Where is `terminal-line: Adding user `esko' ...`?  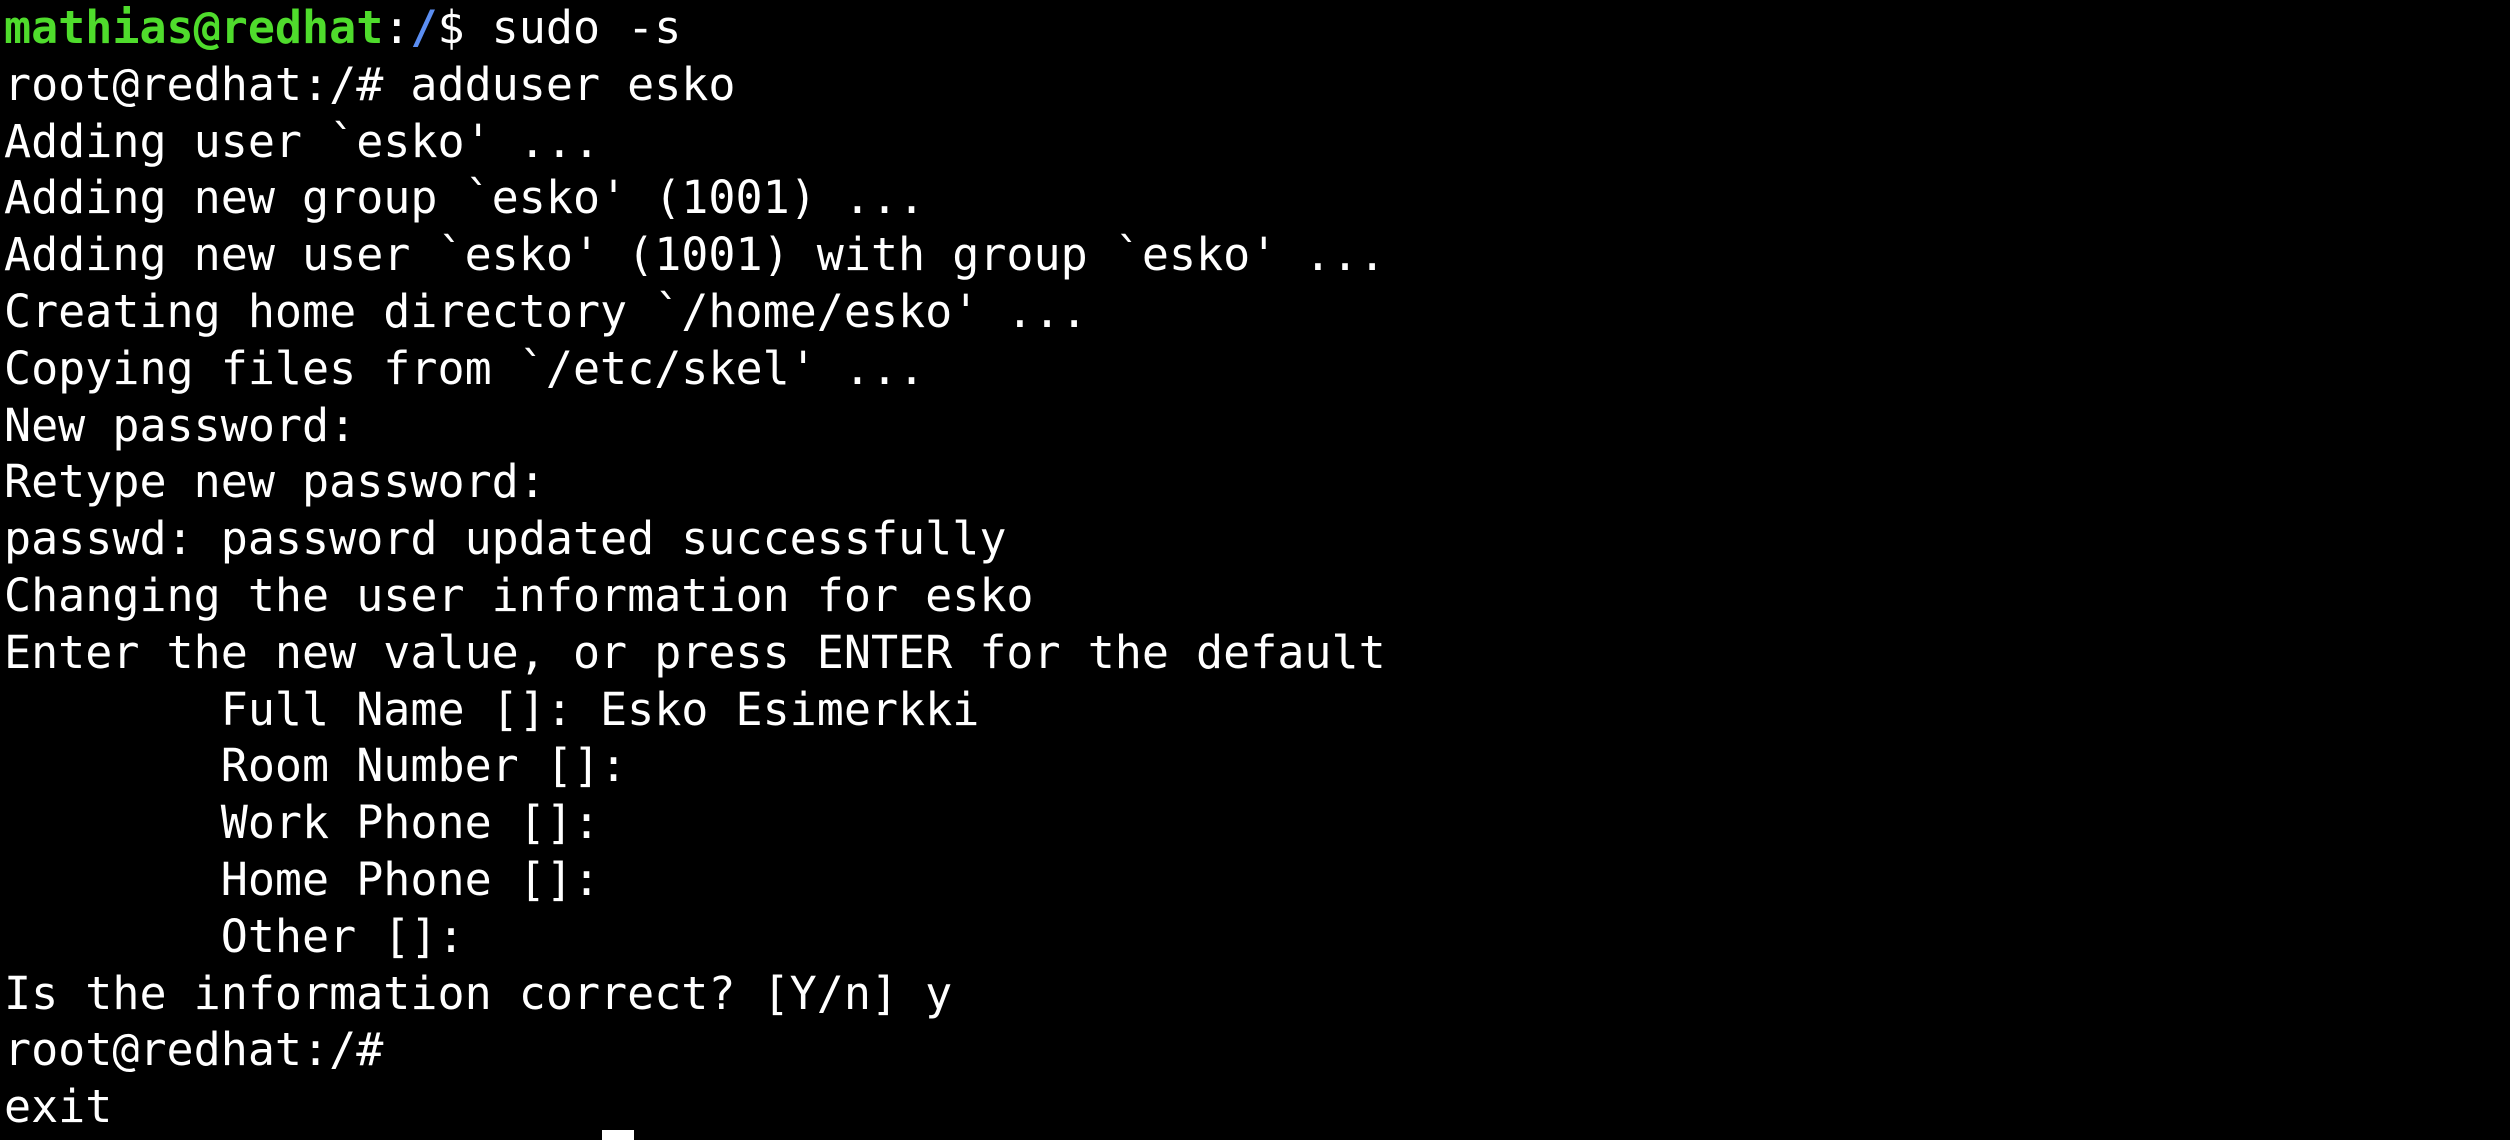 terminal-line: Adding user `esko' ... is located at coordinates (302, 141).